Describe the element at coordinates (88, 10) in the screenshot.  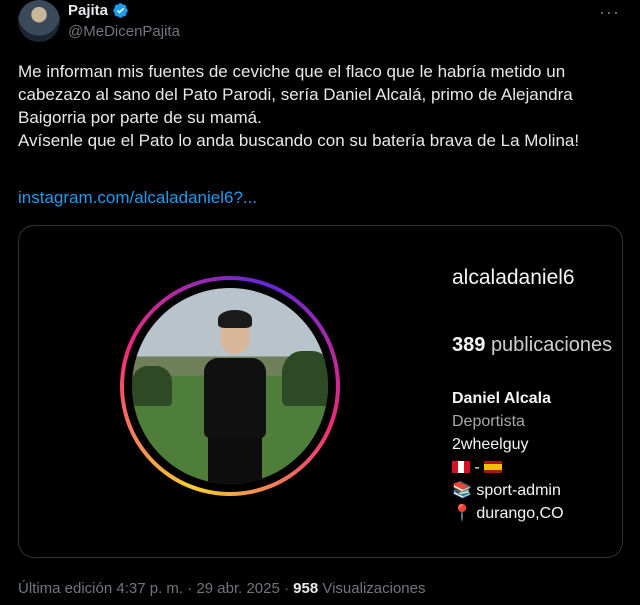
I see `author-name: Pajita` at that location.